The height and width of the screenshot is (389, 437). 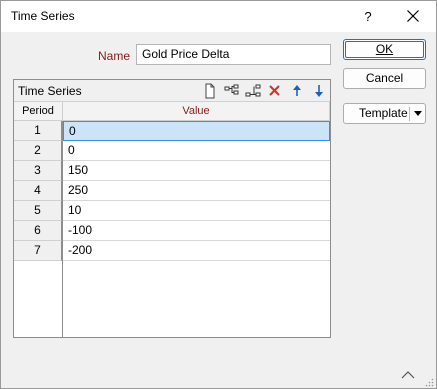 I want to click on table-row: 3 150, so click(x=172, y=171).